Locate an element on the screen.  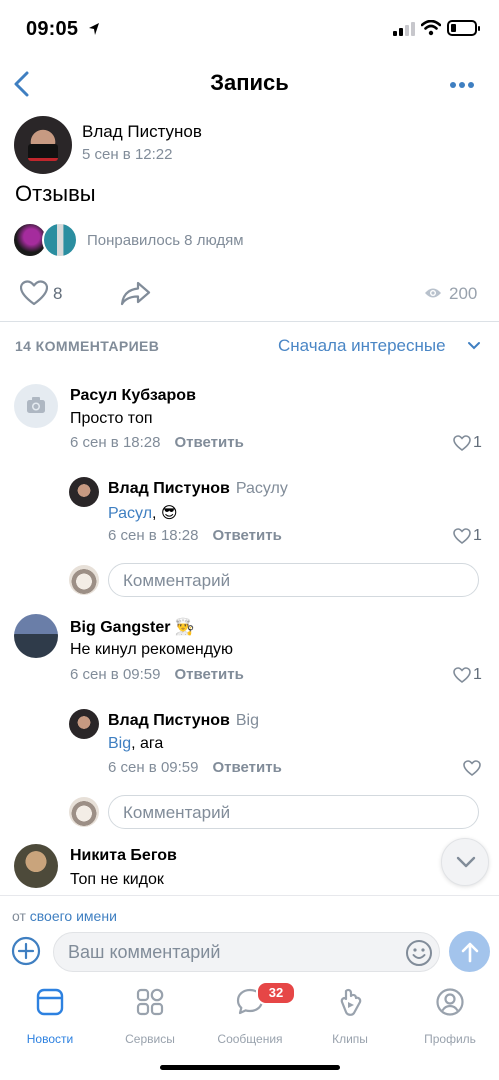
services-icon is located at coordinates (150, 1002).